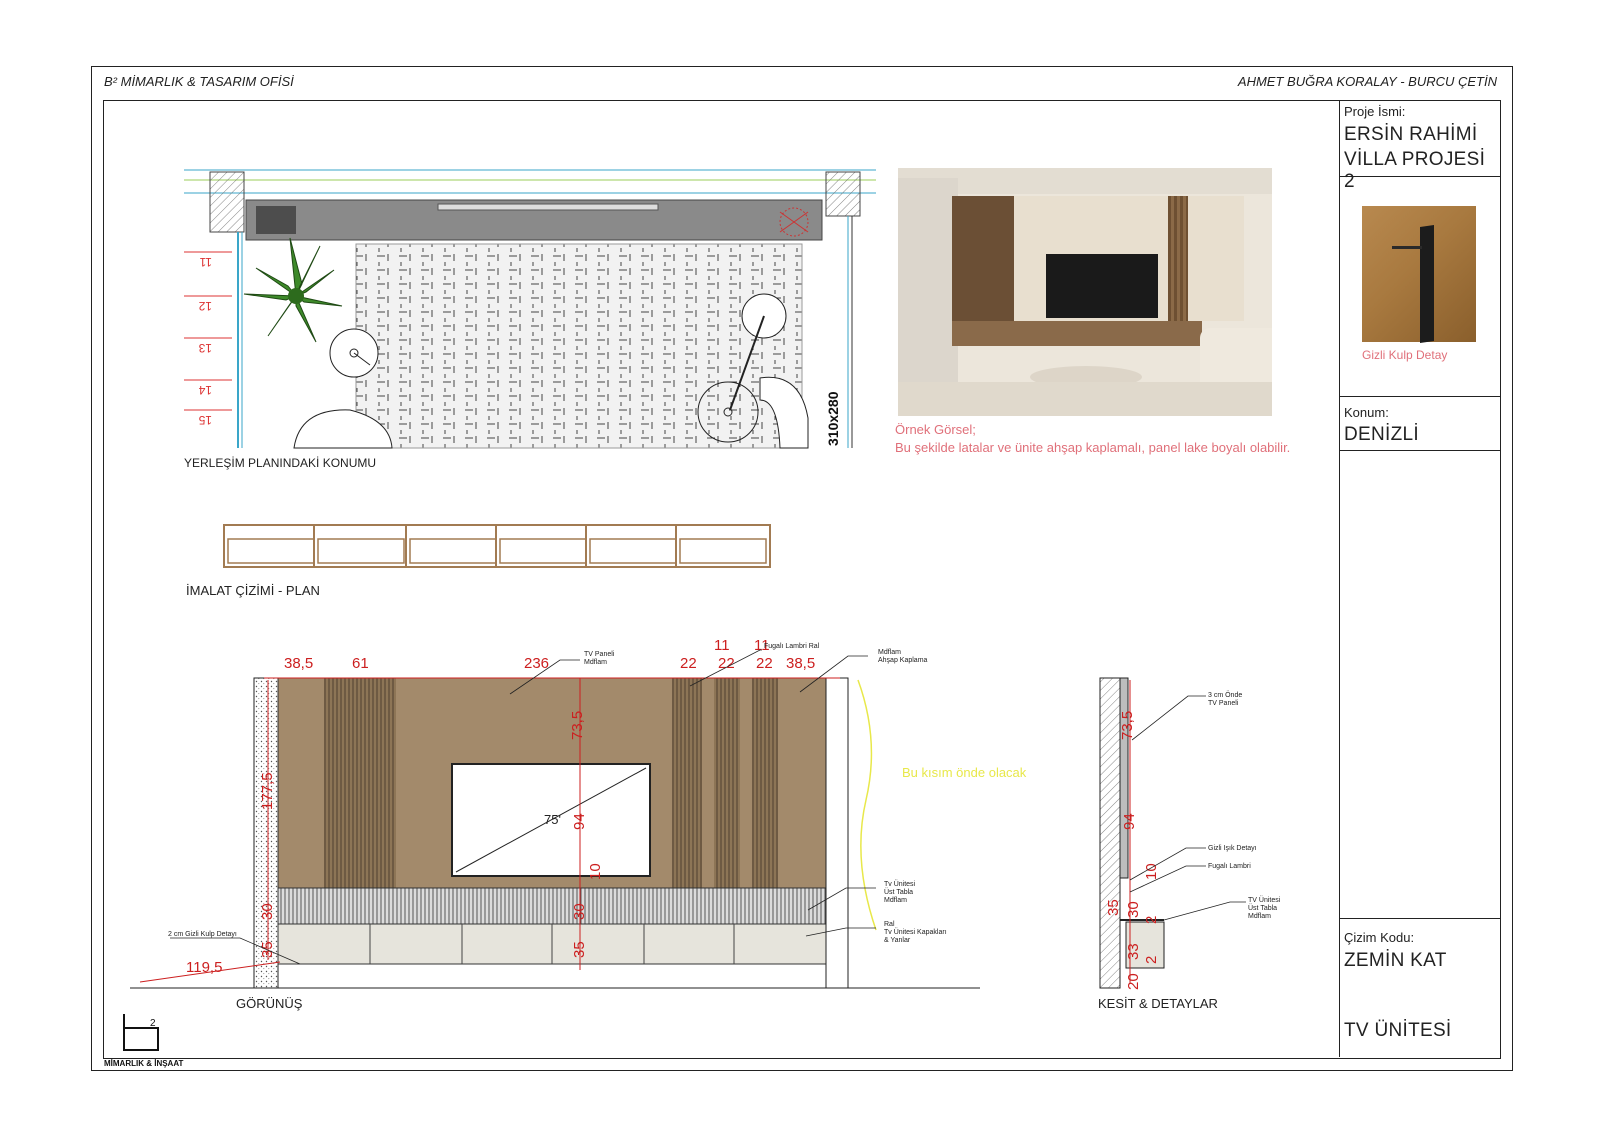  What do you see at coordinates (1133, 909) in the screenshot?
I see `section-dim: 30` at bounding box center [1133, 909].